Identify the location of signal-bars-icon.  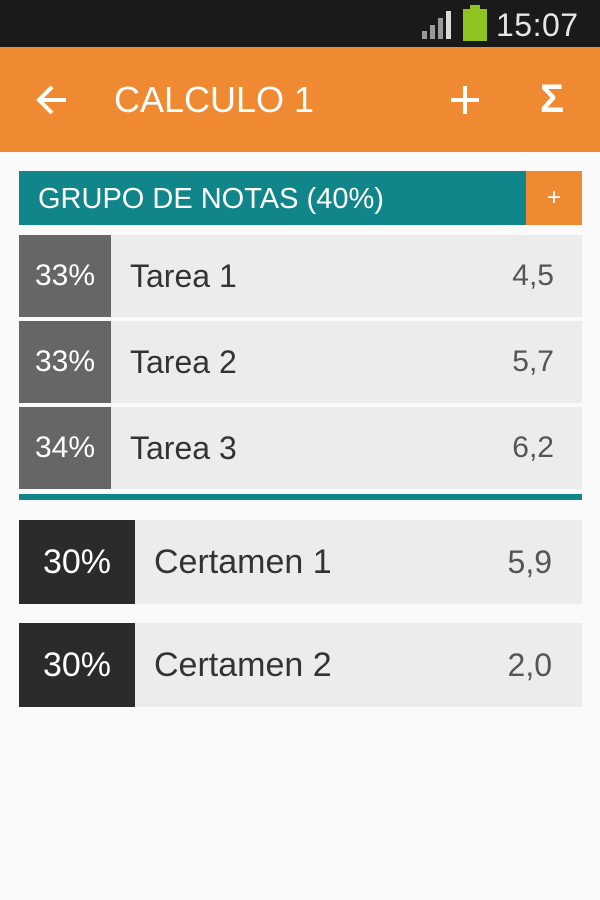
(436, 25).